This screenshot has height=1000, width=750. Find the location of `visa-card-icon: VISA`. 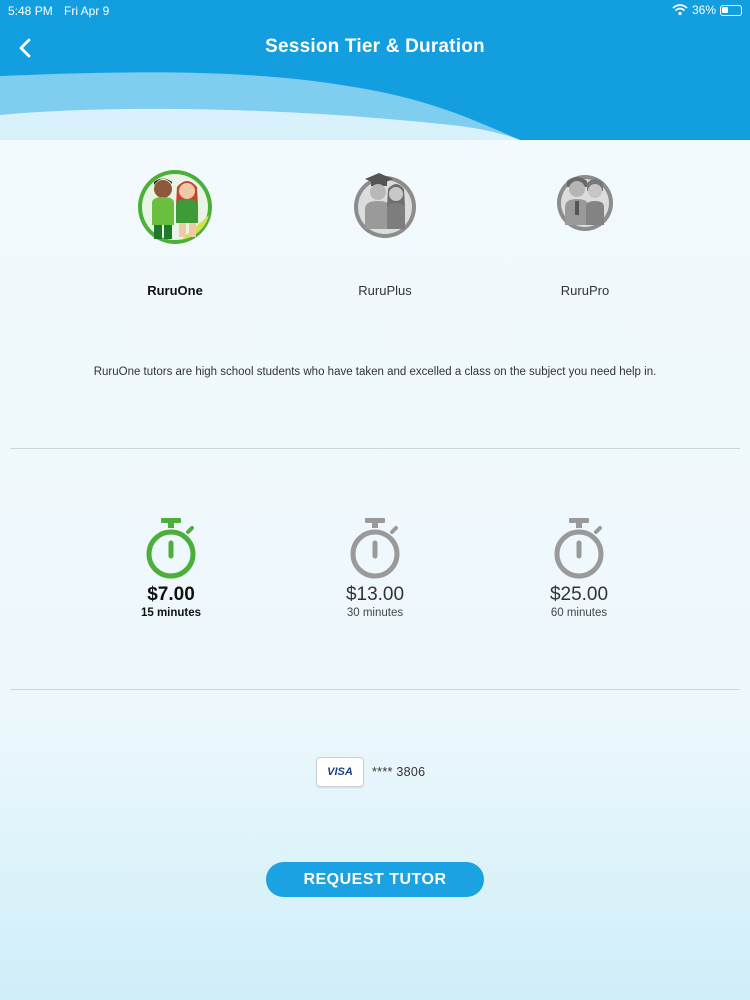

visa-card-icon: VISA is located at coordinates (340, 772).